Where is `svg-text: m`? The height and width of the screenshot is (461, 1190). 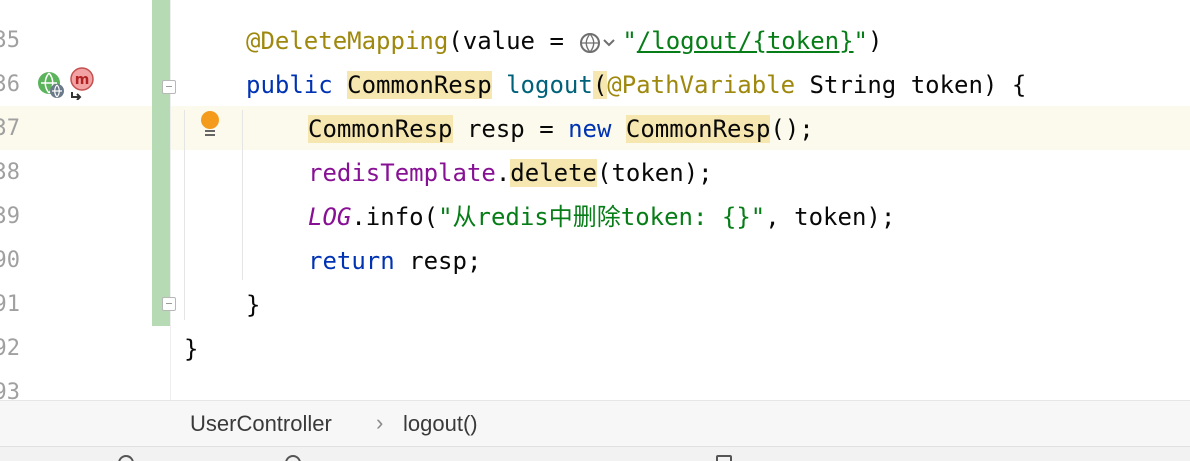 svg-text: m is located at coordinates (82, 80).